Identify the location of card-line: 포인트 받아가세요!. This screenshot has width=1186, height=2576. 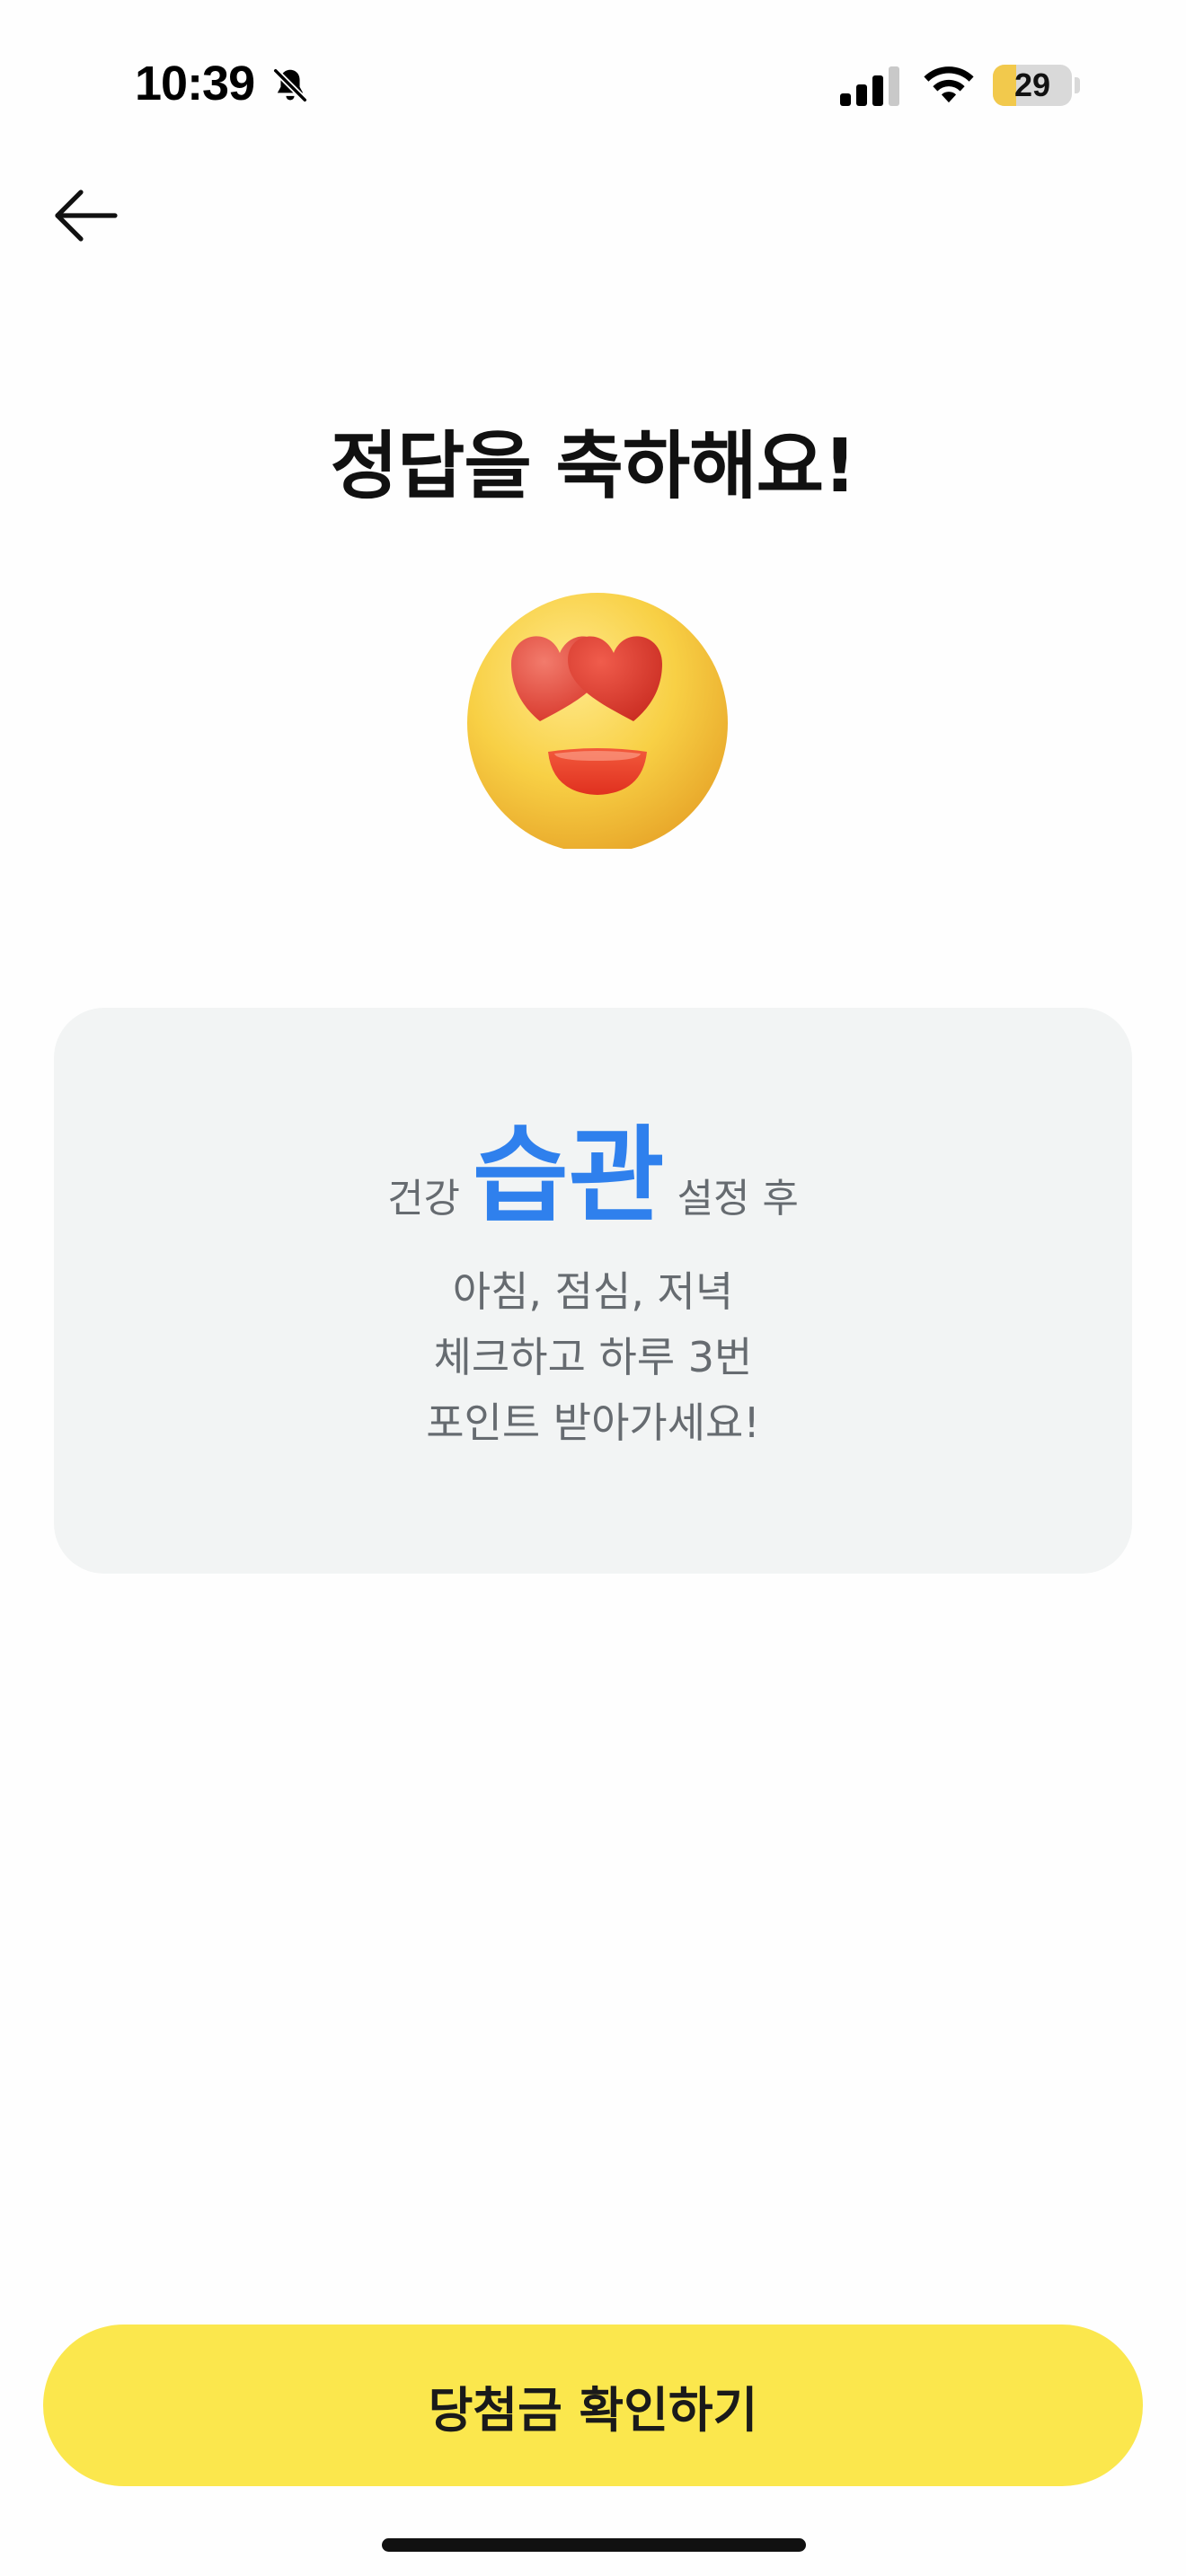
(593, 1422).